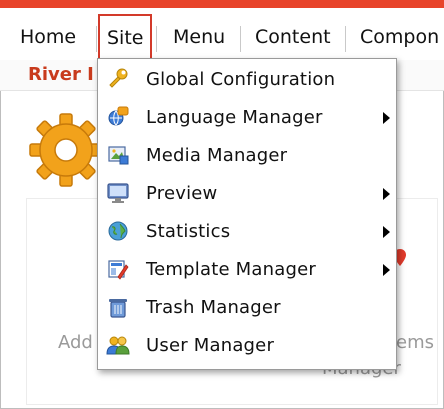  I want to click on control-panel-gear-icon, so click(66, 150).